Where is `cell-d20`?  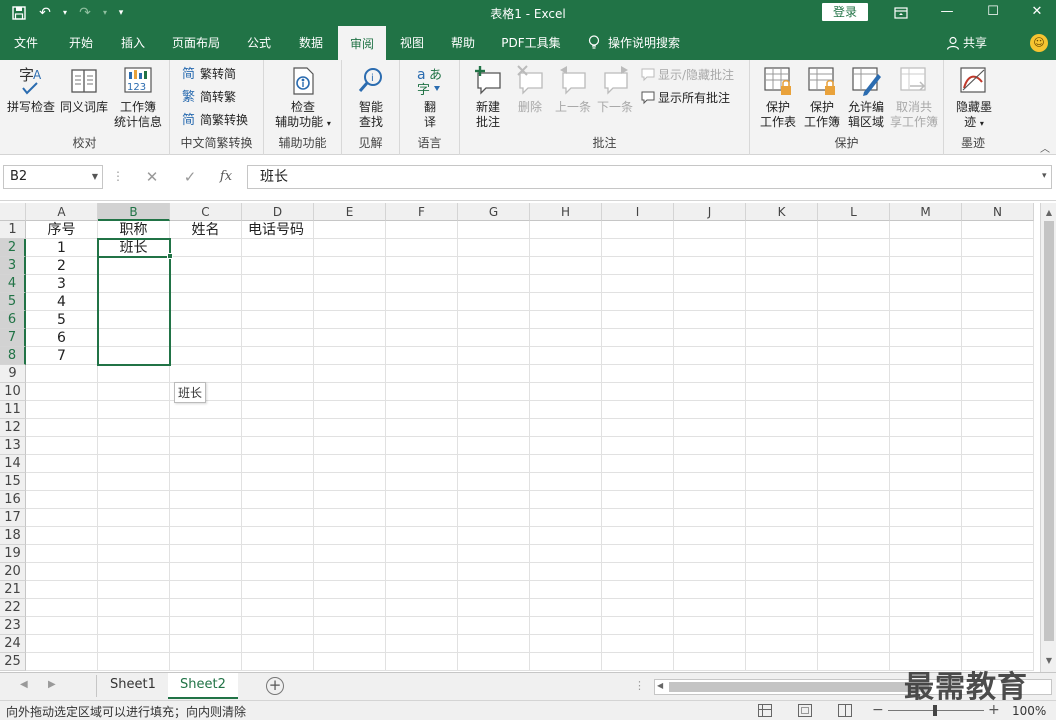 cell-d20 is located at coordinates (278, 572).